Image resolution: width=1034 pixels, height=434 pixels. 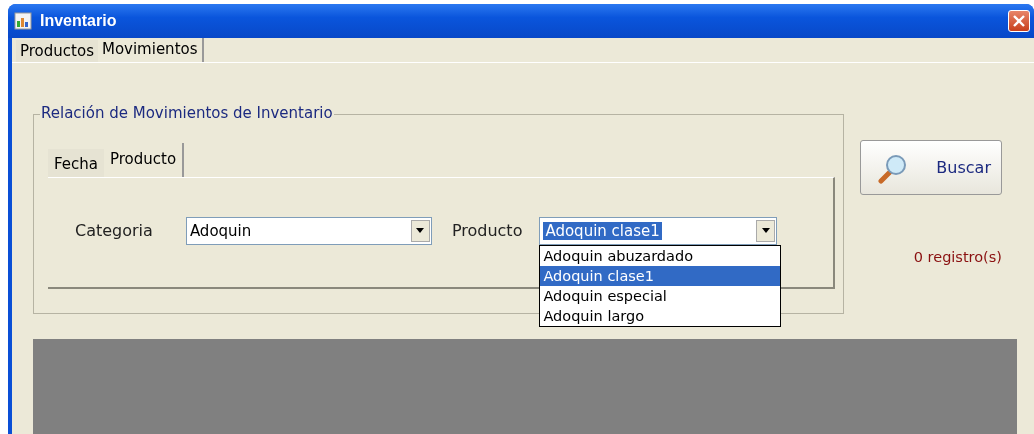 I want to click on field-label: Categoria, so click(x=114, y=231).